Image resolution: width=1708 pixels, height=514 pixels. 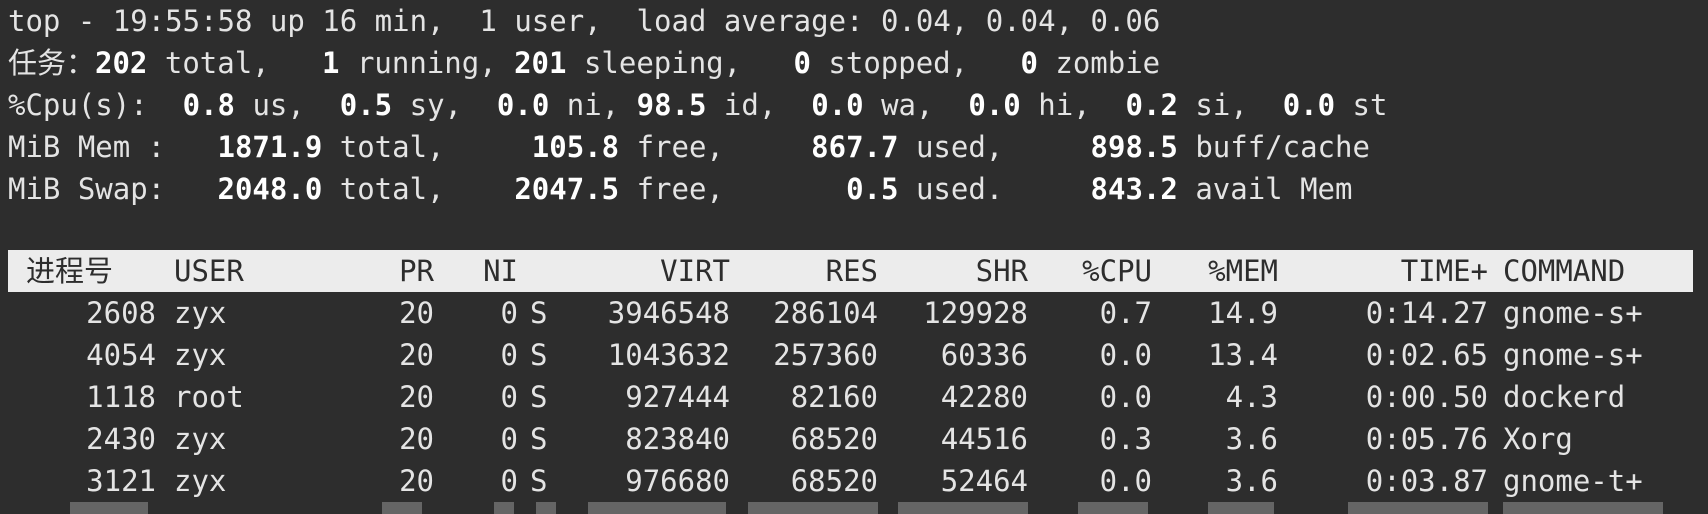 I want to click on process-time: 0:00.50, so click(x=1426, y=397).